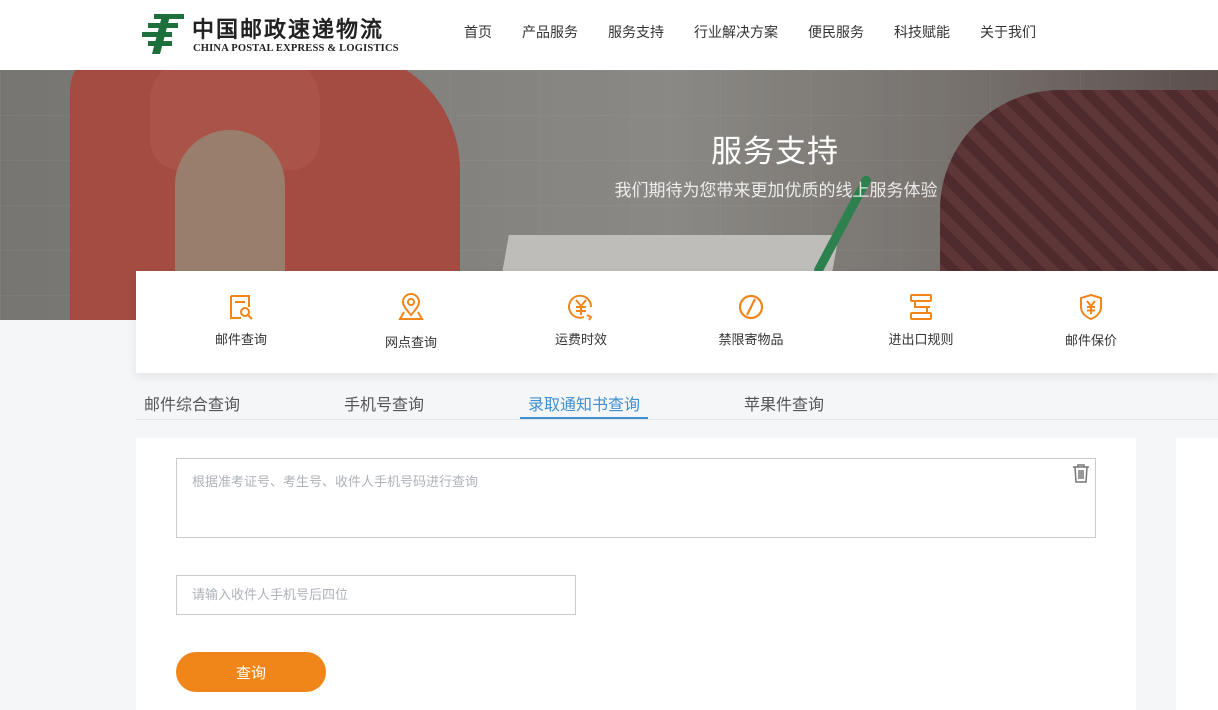  I want to click on service-label: 运费时效, so click(580, 340).